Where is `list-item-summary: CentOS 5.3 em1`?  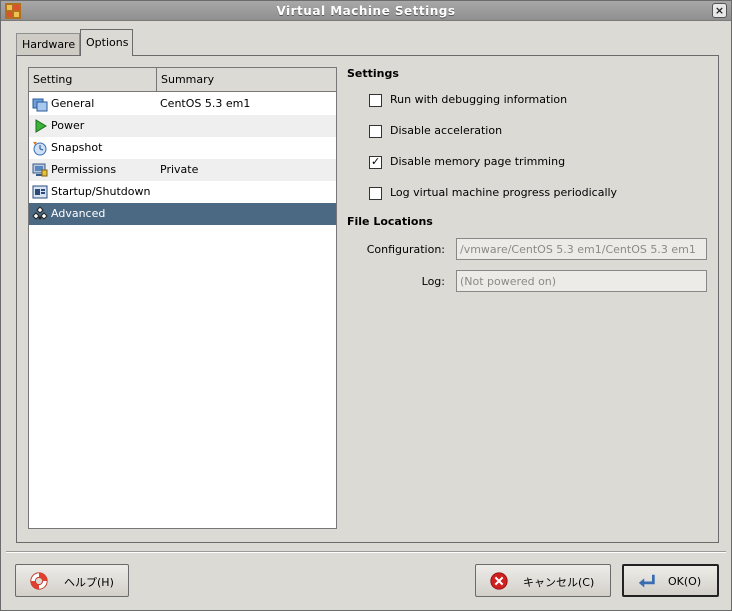 list-item-summary: CentOS 5.3 em1 is located at coordinates (205, 103).